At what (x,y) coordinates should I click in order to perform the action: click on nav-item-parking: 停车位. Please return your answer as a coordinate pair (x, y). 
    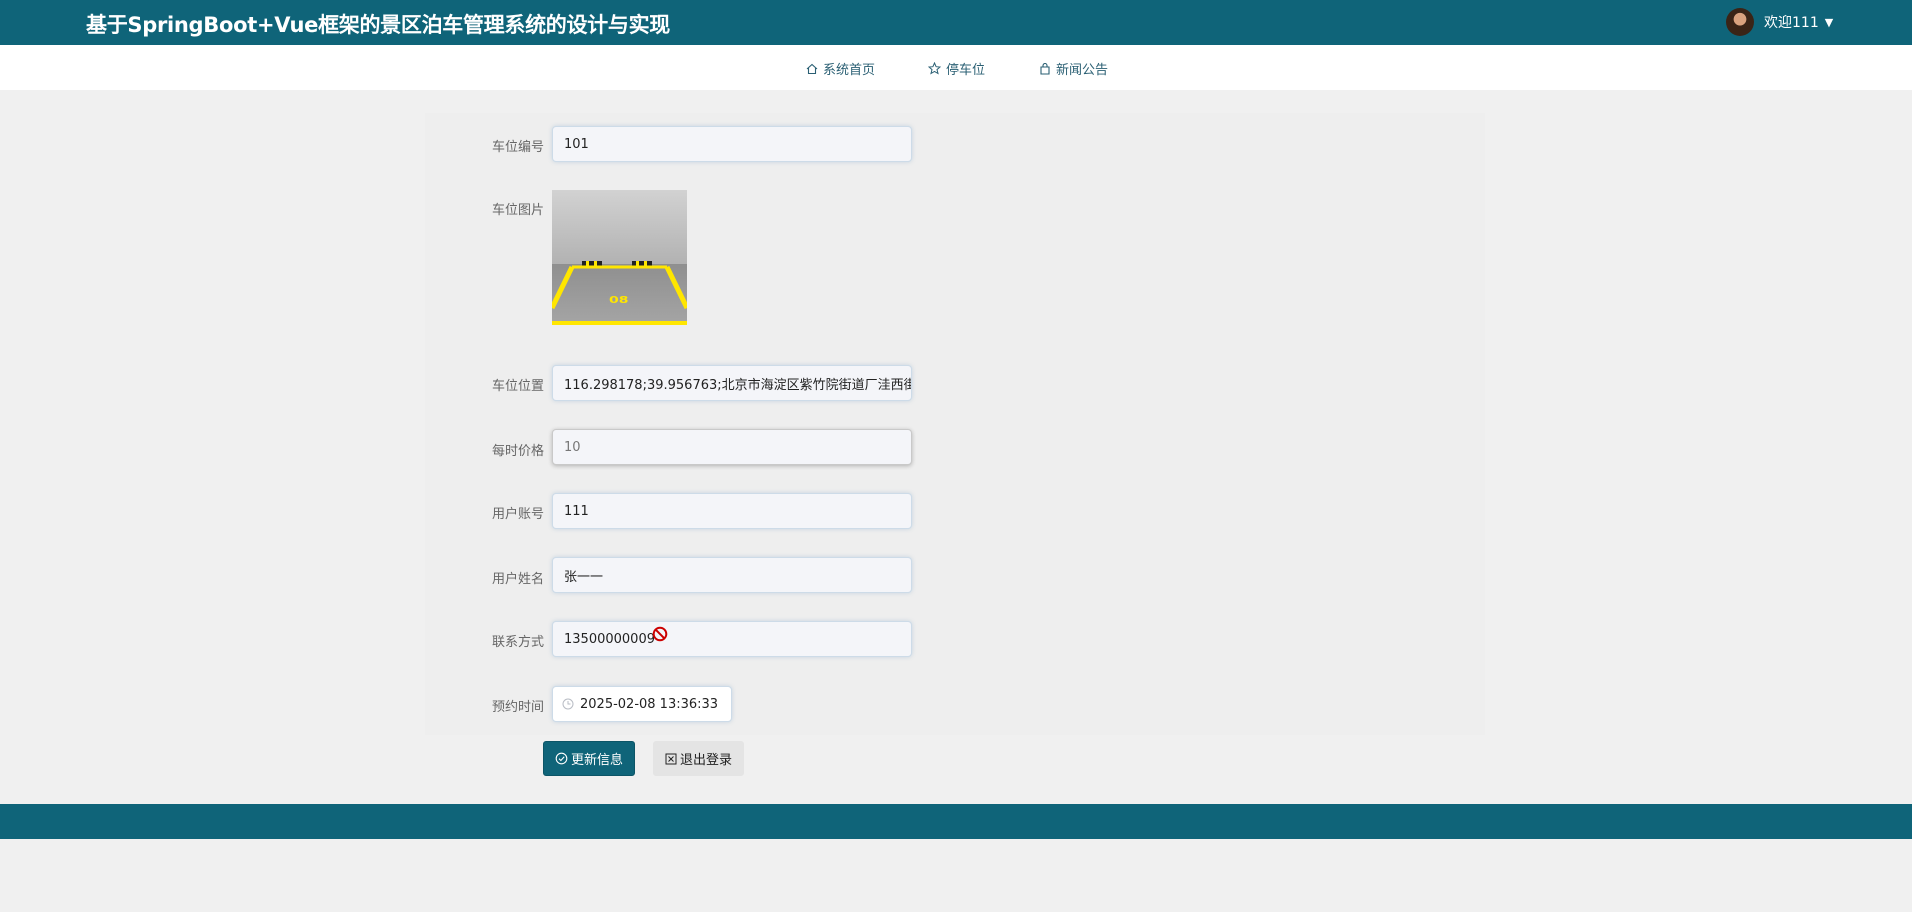
    Looking at the image, I should click on (956, 68).